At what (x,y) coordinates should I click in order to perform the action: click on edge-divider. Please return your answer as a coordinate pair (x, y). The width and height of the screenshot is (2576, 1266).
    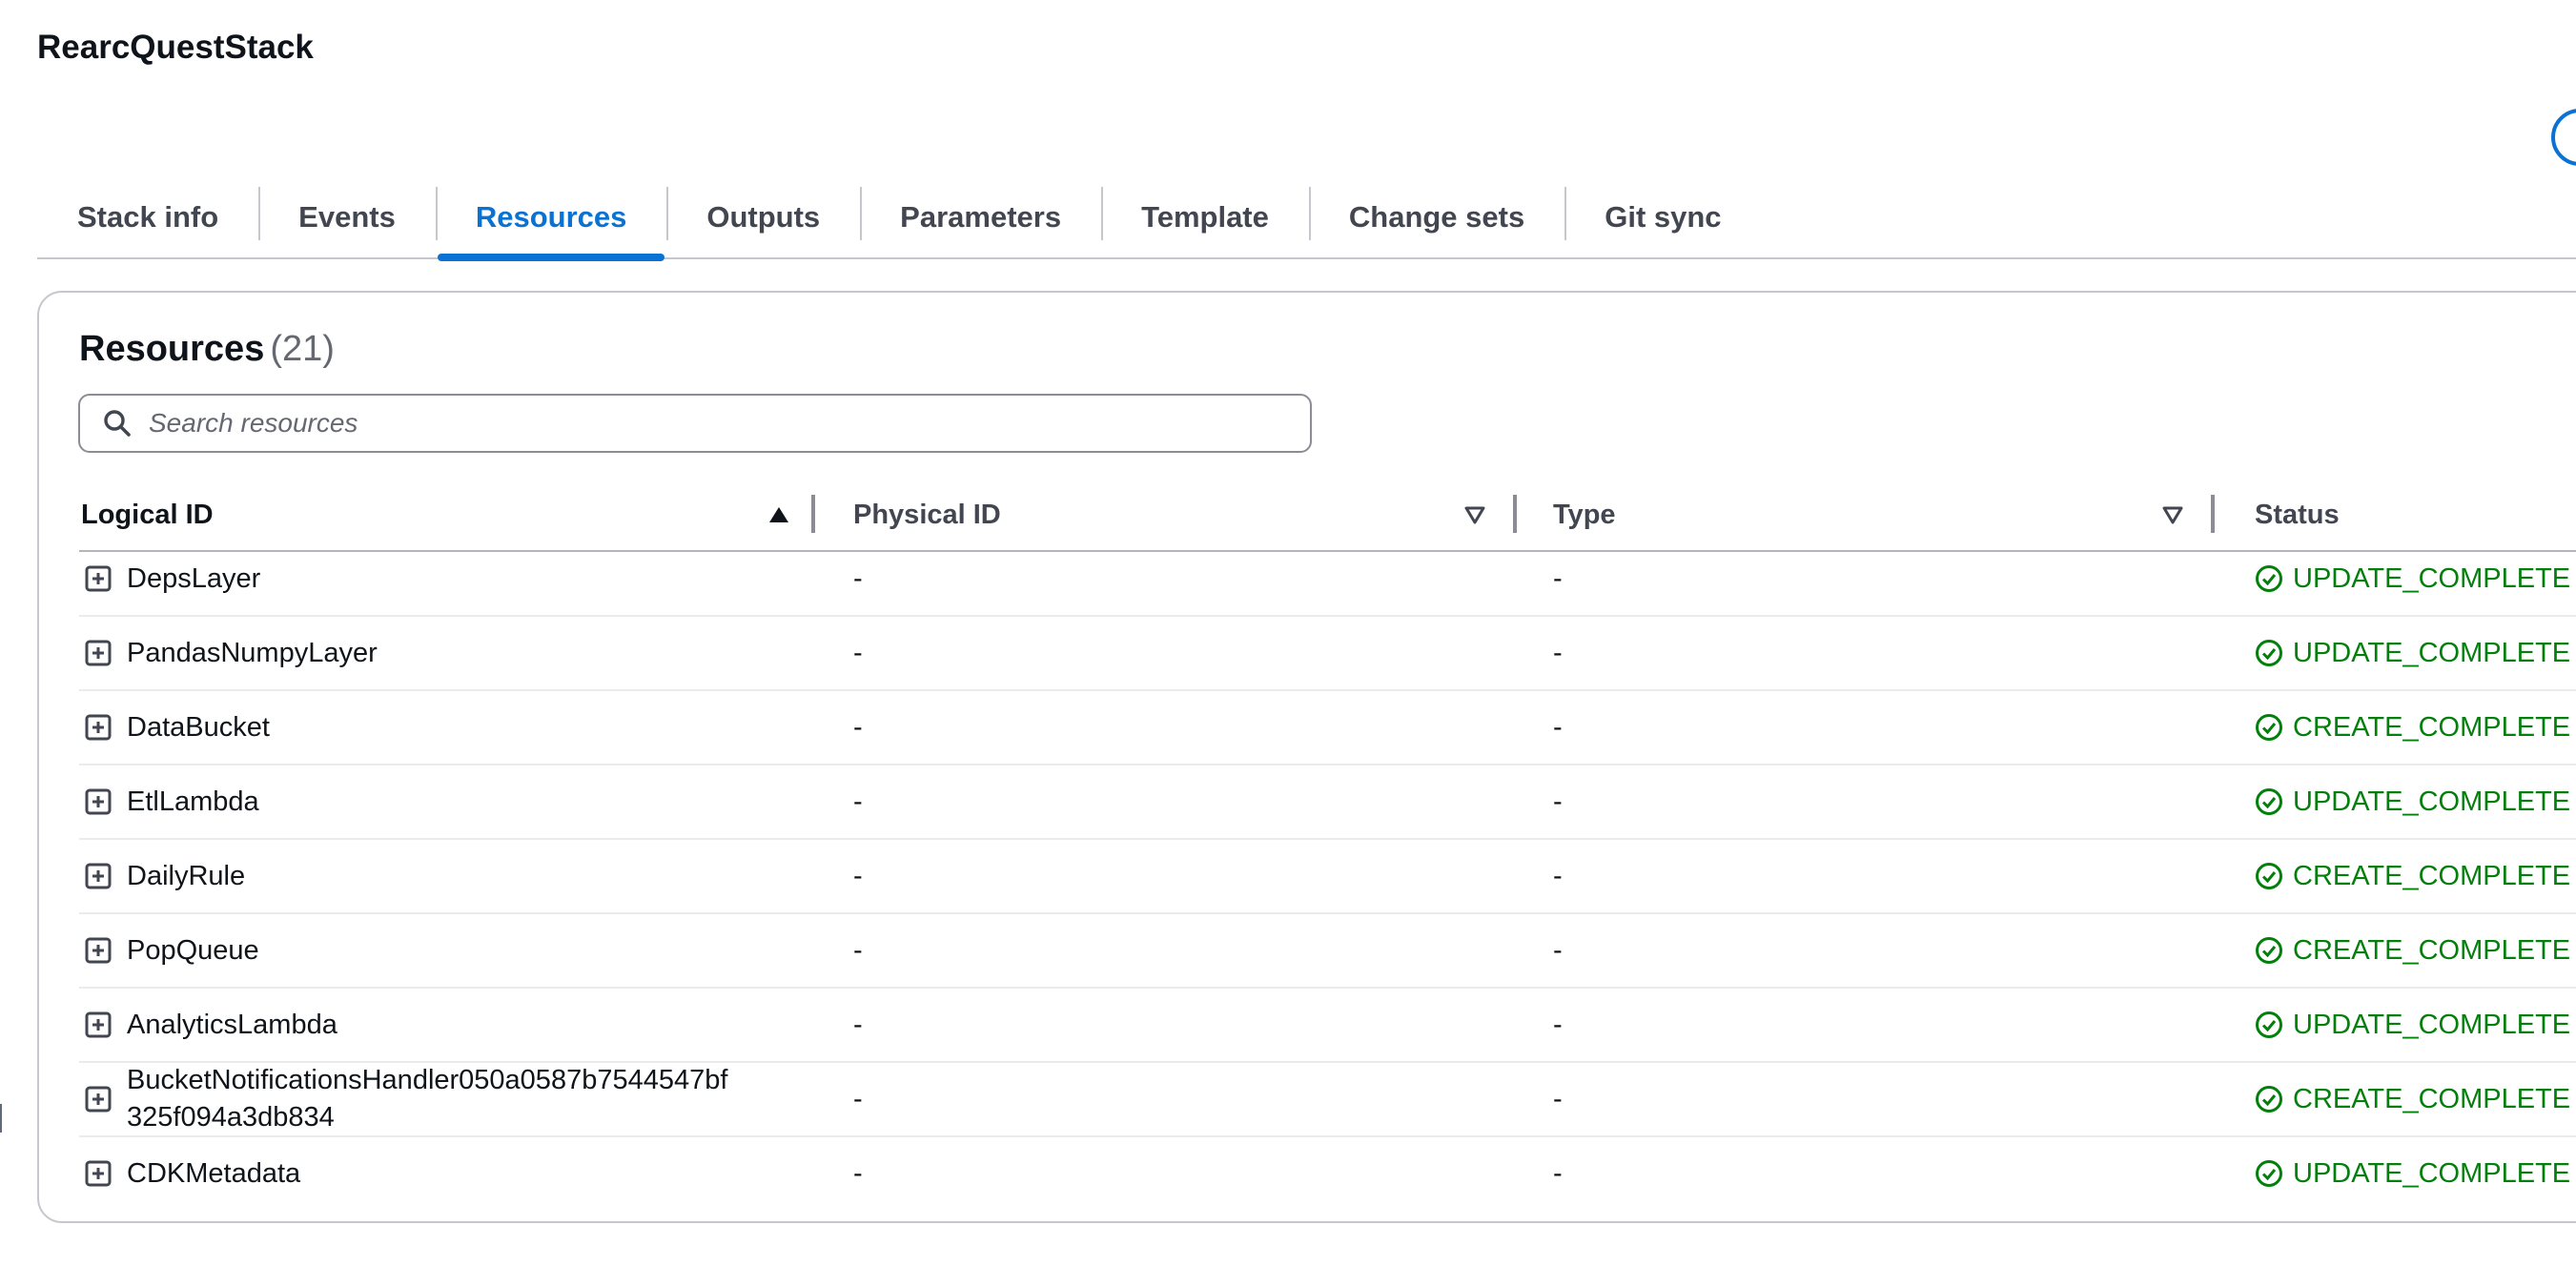
    Looking at the image, I should click on (1, 1119).